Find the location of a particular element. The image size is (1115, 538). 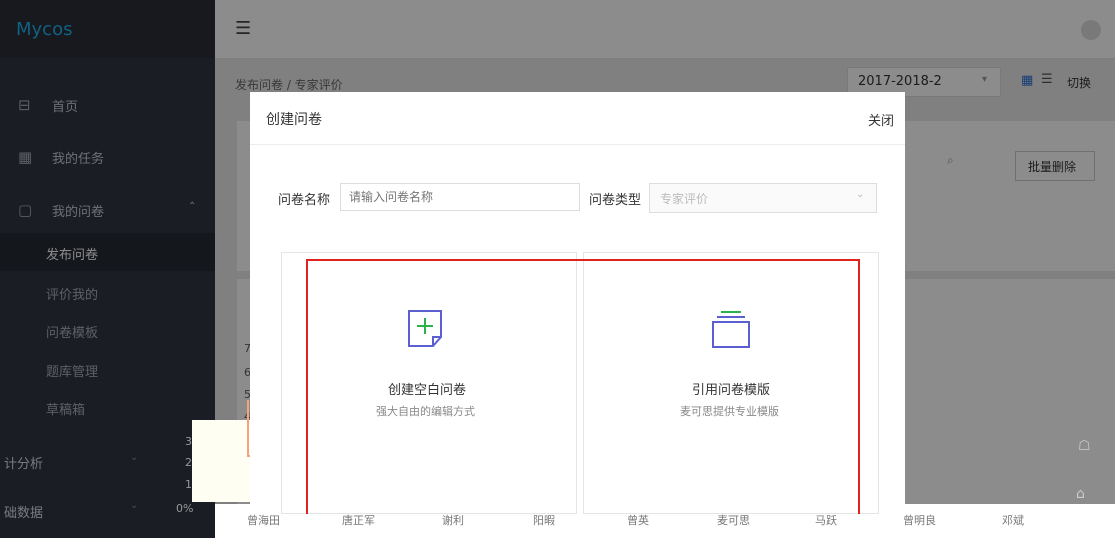

modal-title: 创建问卷 is located at coordinates (294, 120).